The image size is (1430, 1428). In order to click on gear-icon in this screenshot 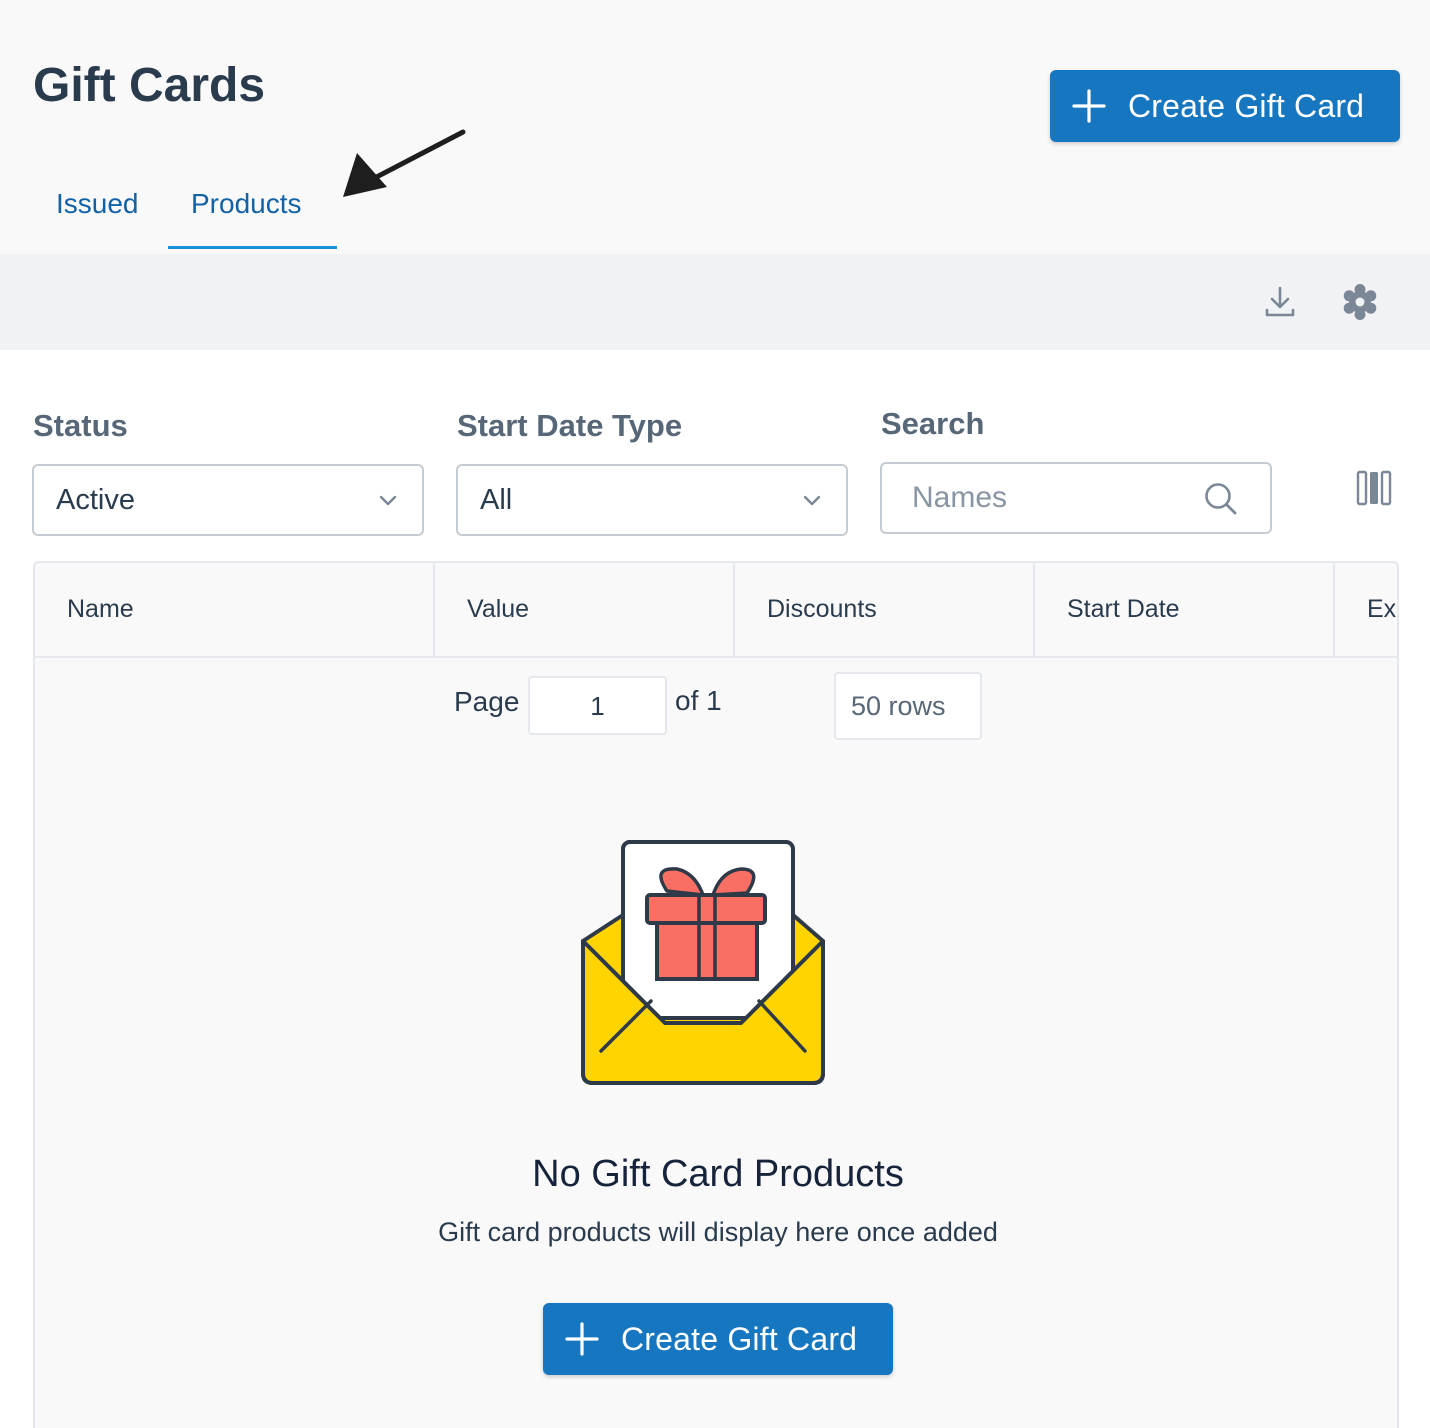, I will do `click(1360, 302)`.